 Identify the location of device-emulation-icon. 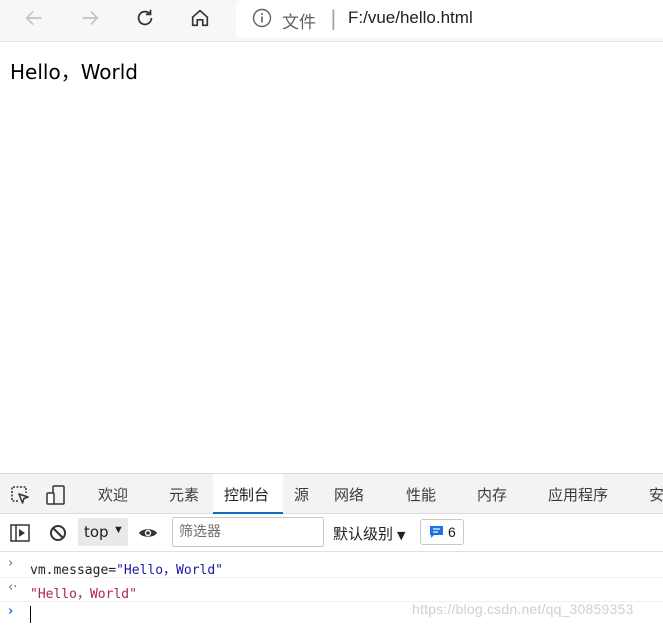
(56, 495).